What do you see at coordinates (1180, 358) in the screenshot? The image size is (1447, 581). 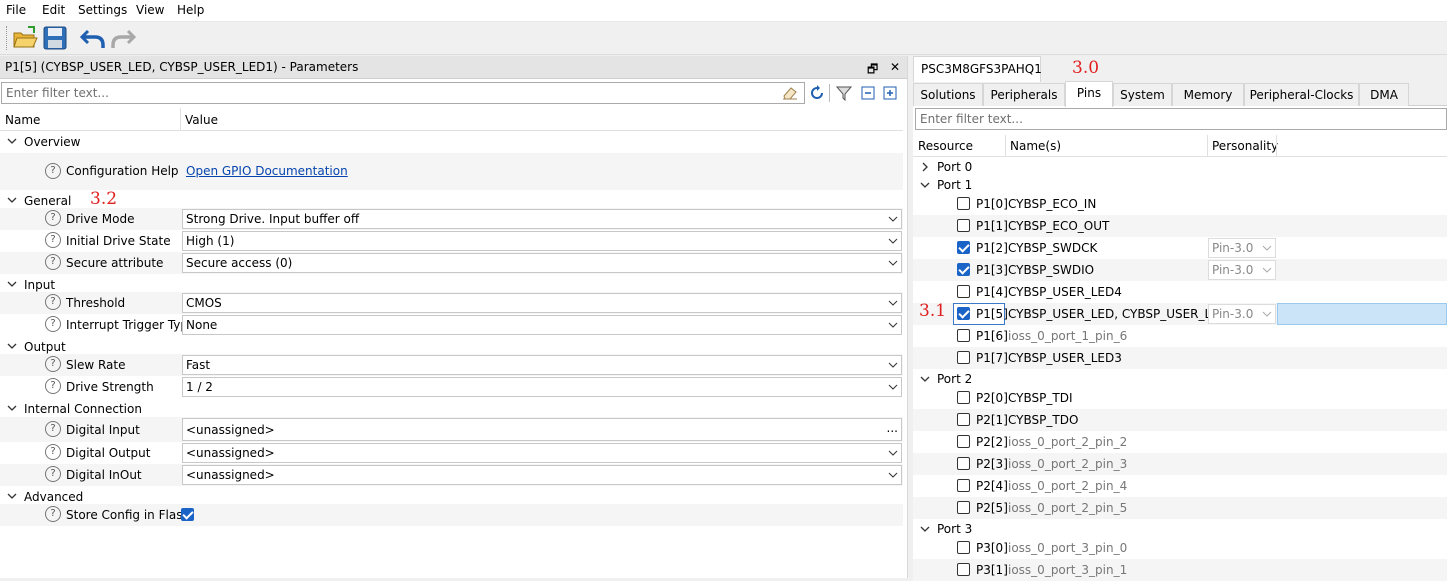 I see `pin-row: P1[7] CYBSP_USER_LED3` at bounding box center [1180, 358].